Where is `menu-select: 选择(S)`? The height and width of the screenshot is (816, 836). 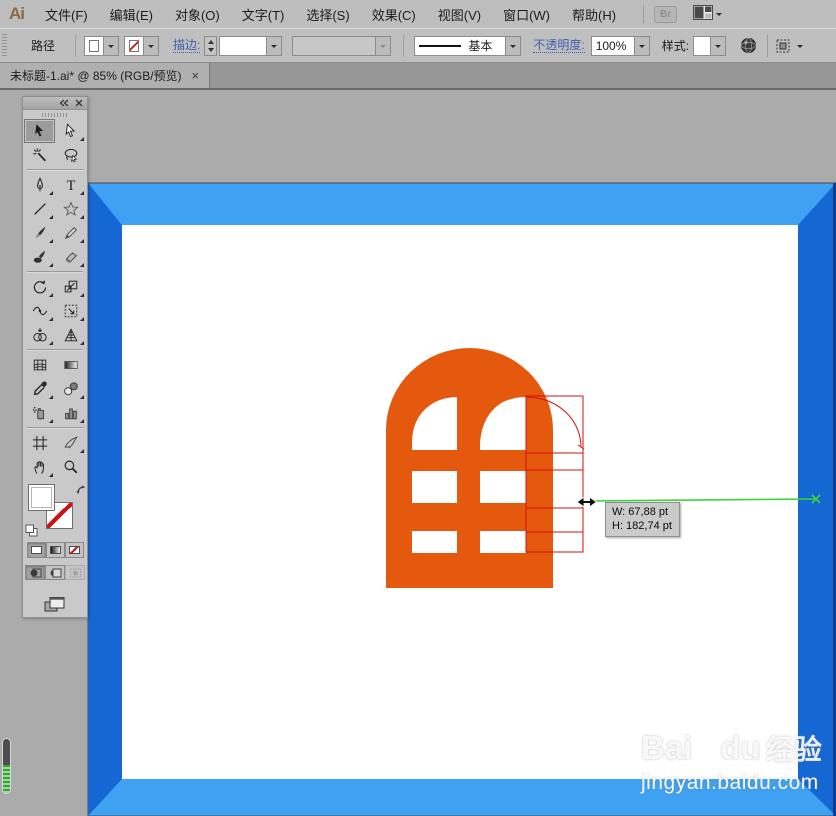 menu-select: 选择(S) is located at coordinates (327, 14).